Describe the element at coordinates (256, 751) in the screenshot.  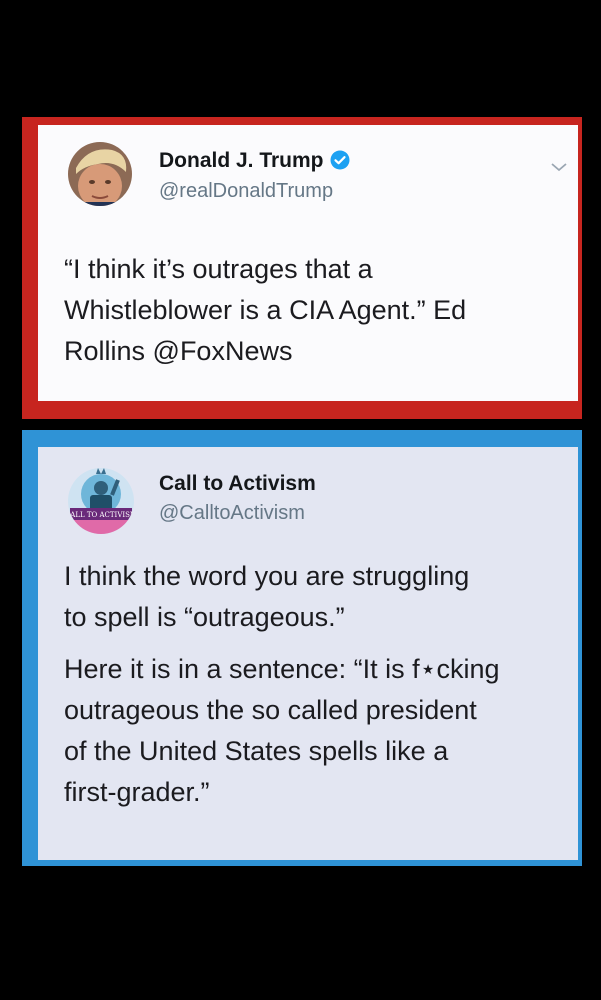
I see `tweet-line: of the United States spells like a` at that location.